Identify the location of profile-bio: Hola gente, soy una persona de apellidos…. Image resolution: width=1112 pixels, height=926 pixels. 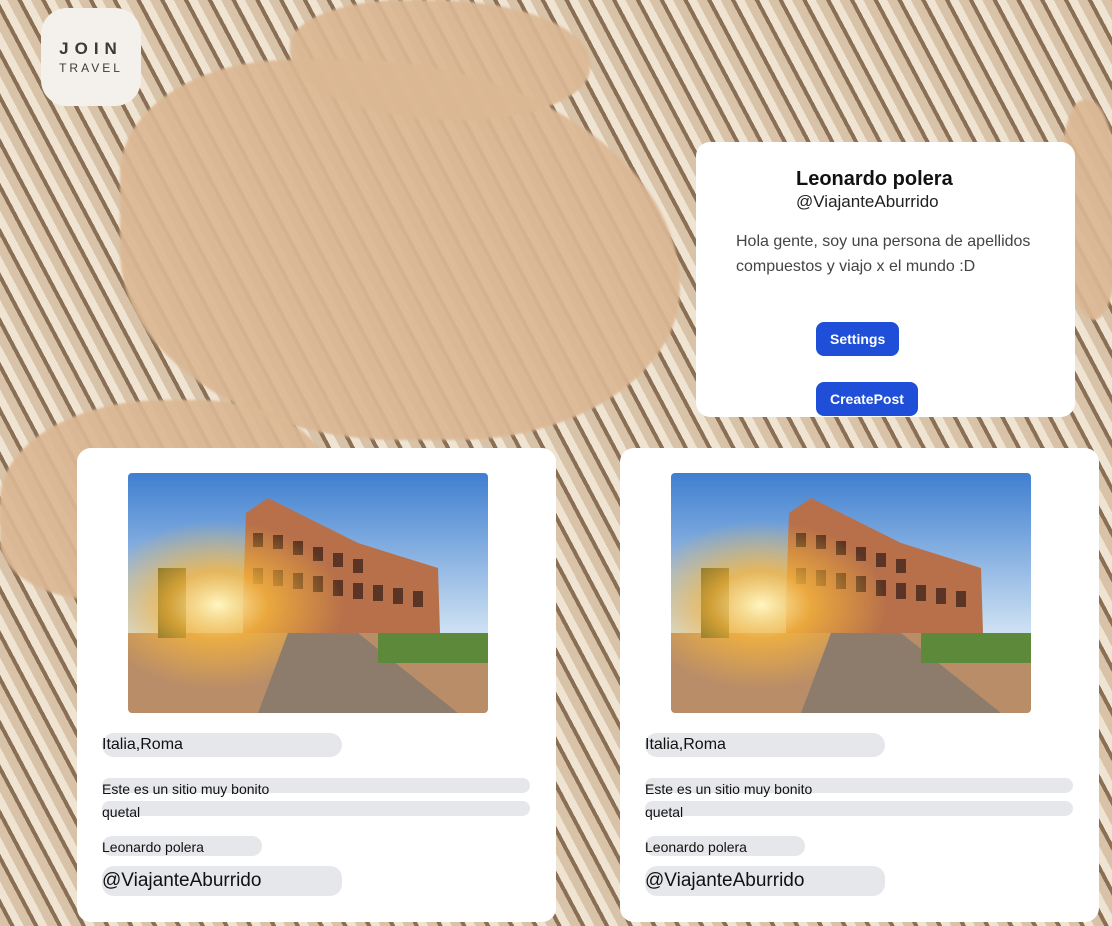
(883, 254).